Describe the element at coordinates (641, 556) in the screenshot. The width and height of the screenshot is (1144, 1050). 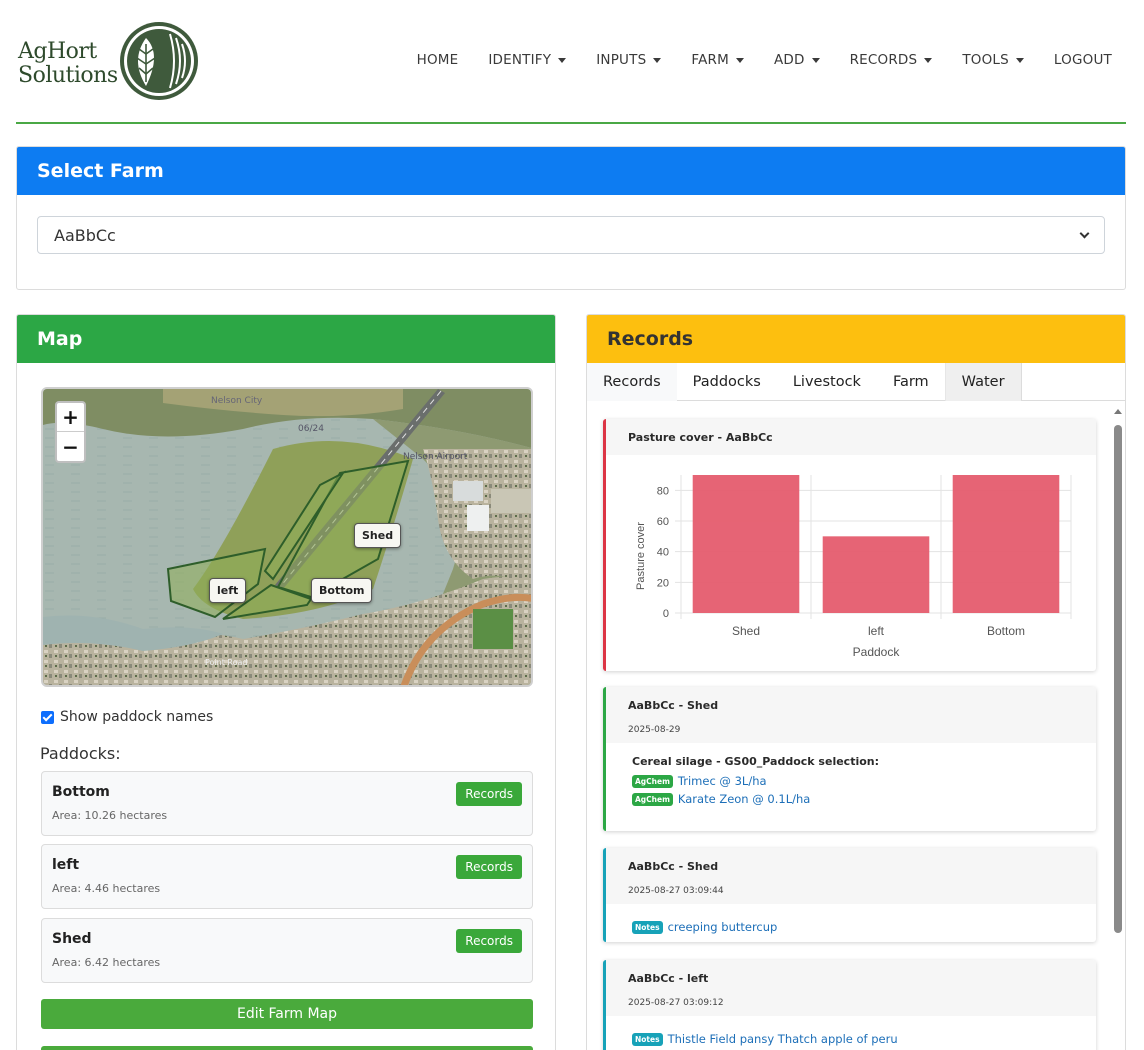
I see `chart-y-axis-label: Pasture cover` at that location.